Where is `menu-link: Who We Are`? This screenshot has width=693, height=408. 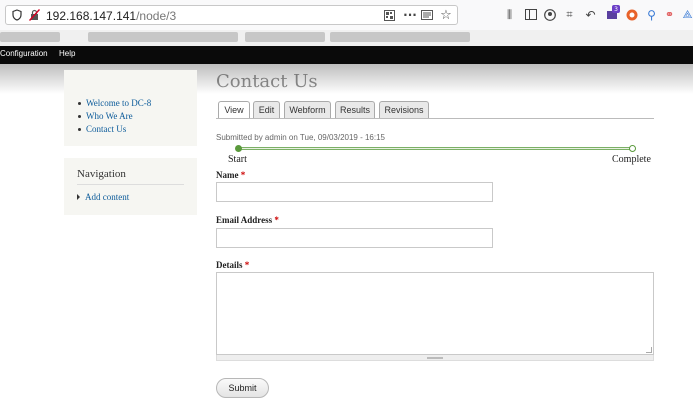 menu-link: Who We Are is located at coordinates (109, 116).